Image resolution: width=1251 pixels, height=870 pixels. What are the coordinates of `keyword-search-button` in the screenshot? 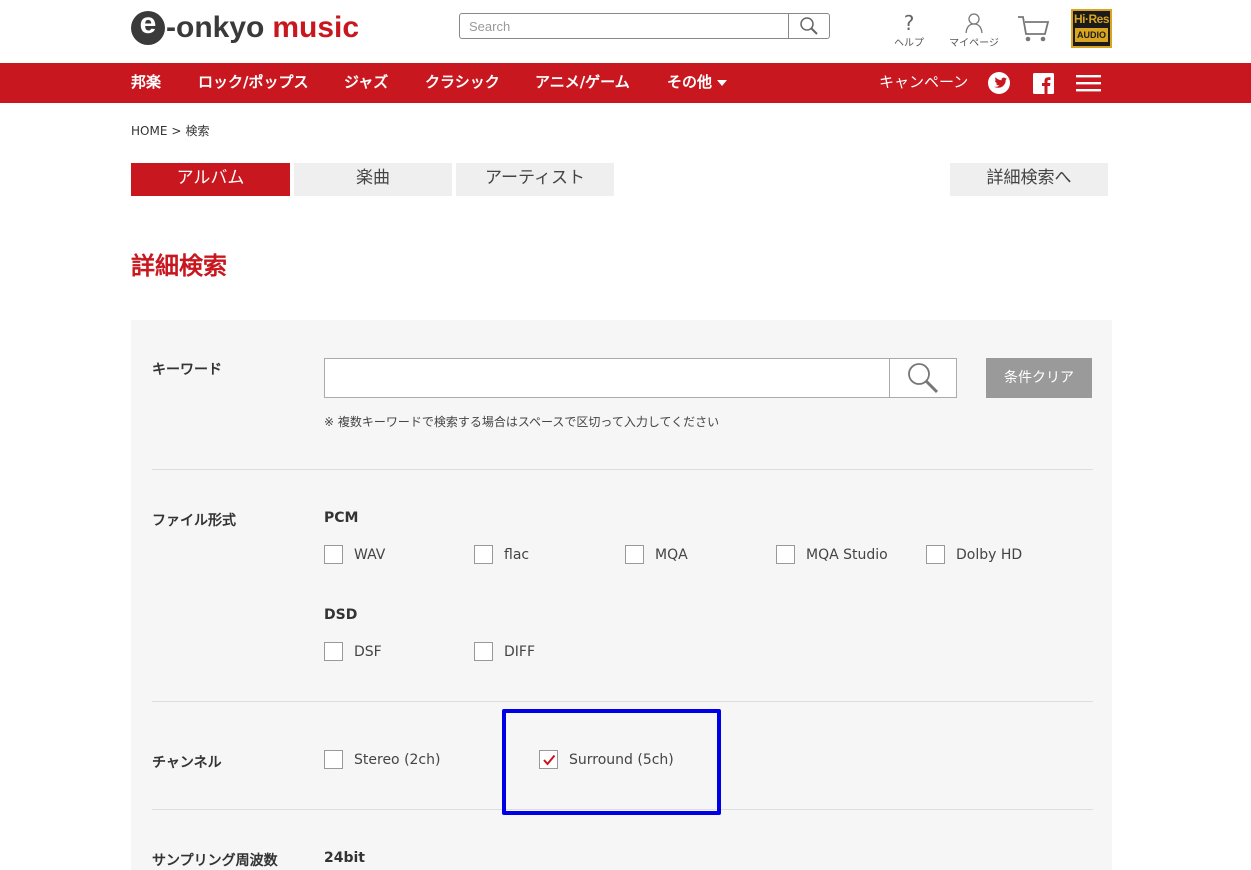 It's located at (923, 378).